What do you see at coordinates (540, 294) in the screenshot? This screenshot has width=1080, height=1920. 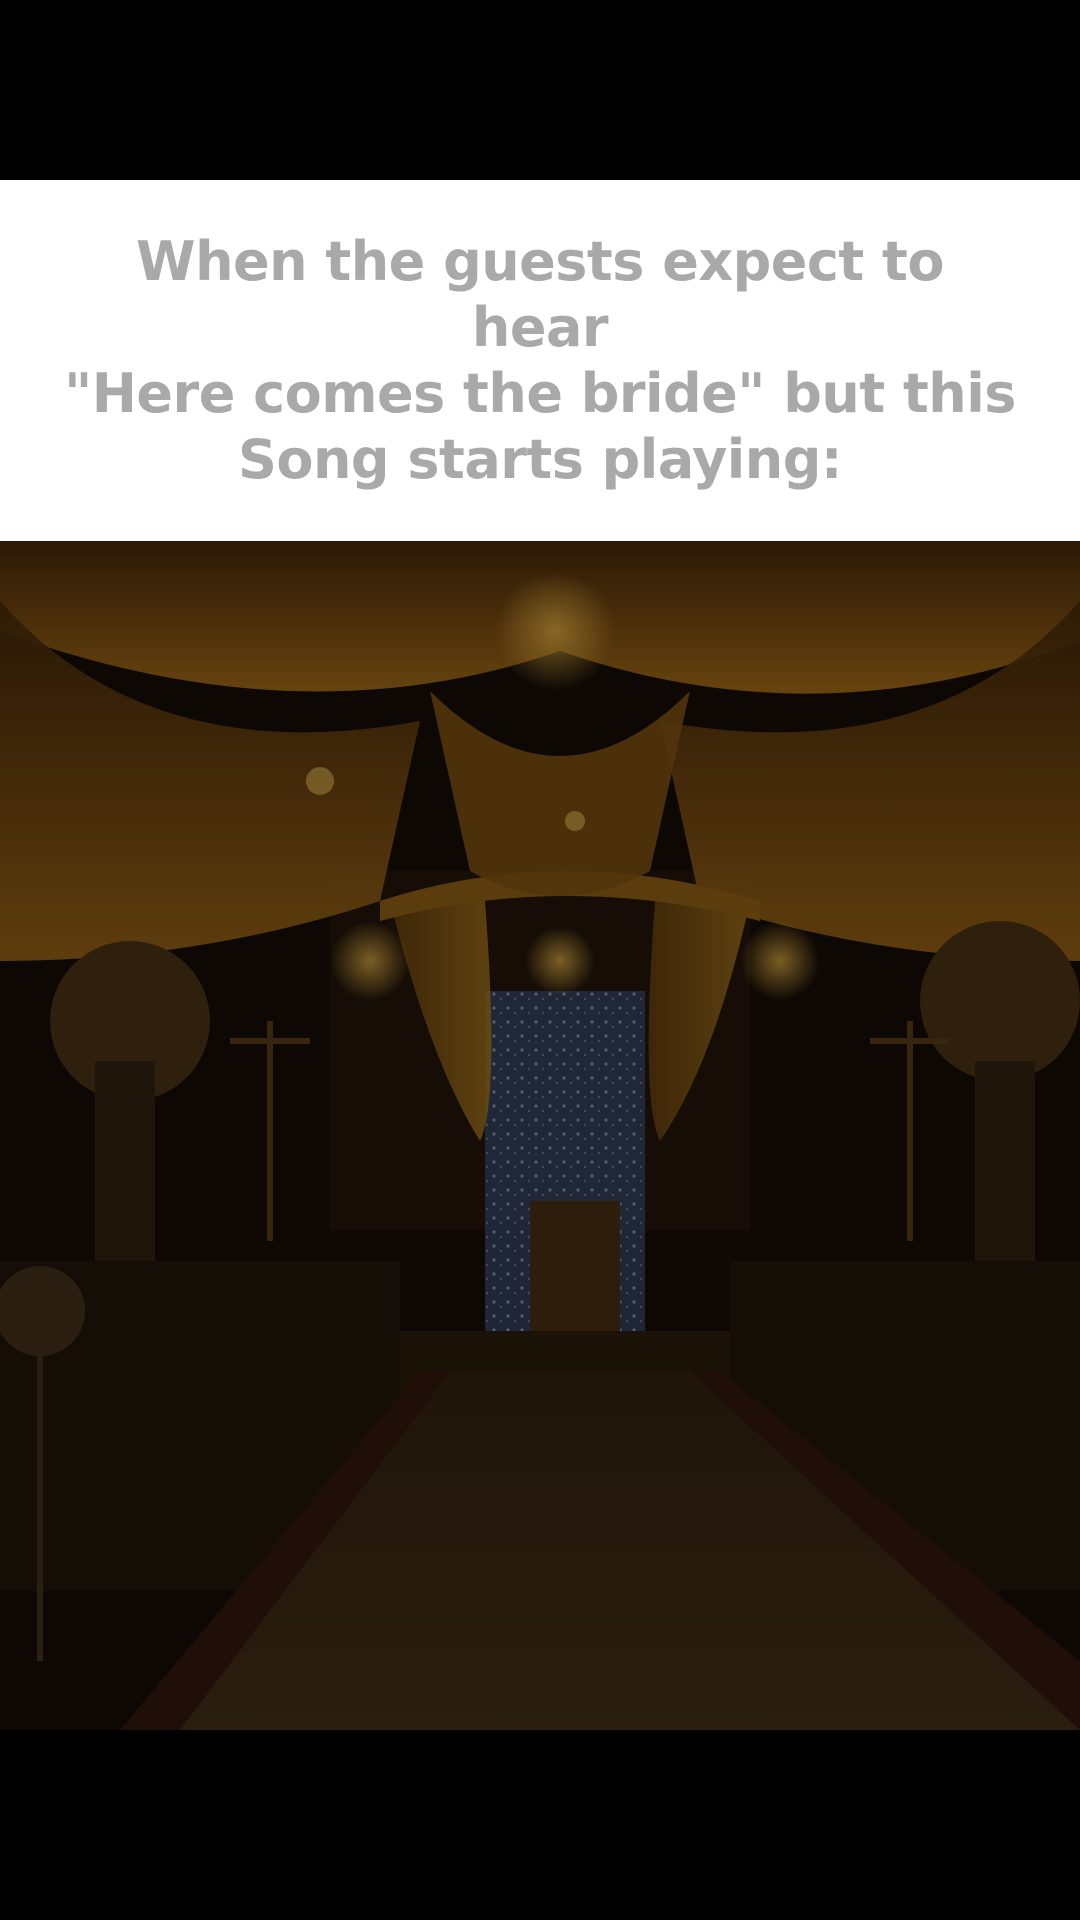 I see `caption-line-1: When the guests expect to hear` at bounding box center [540, 294].